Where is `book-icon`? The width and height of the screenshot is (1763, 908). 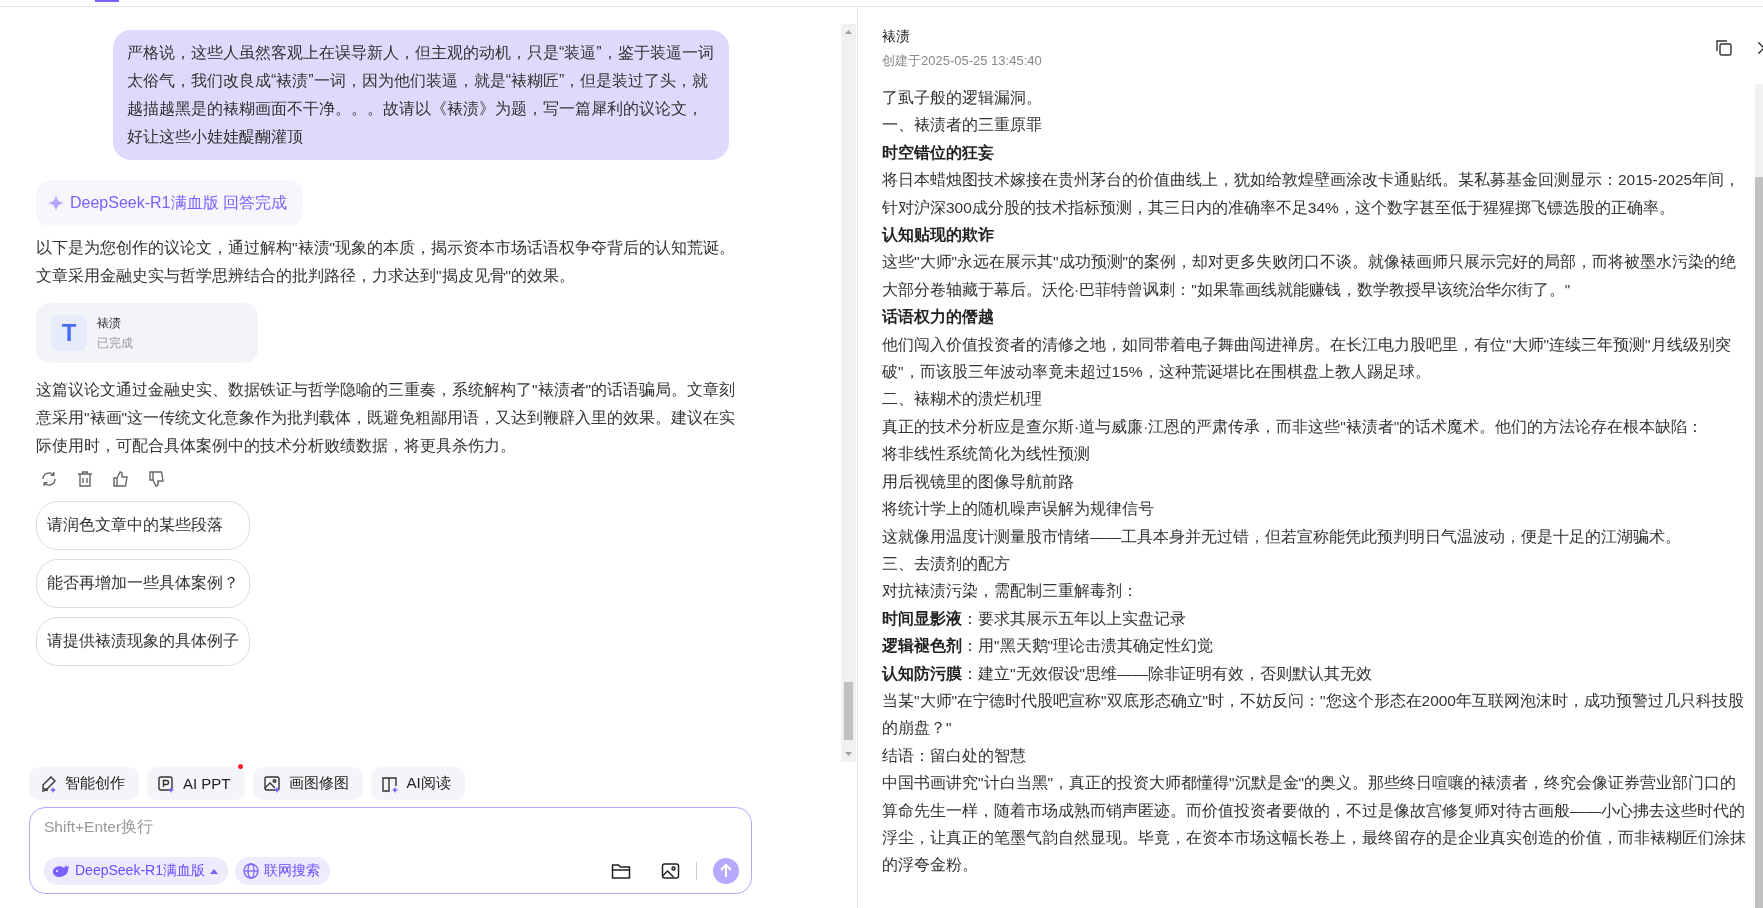
book-icon is located at coordinates (389, 783).